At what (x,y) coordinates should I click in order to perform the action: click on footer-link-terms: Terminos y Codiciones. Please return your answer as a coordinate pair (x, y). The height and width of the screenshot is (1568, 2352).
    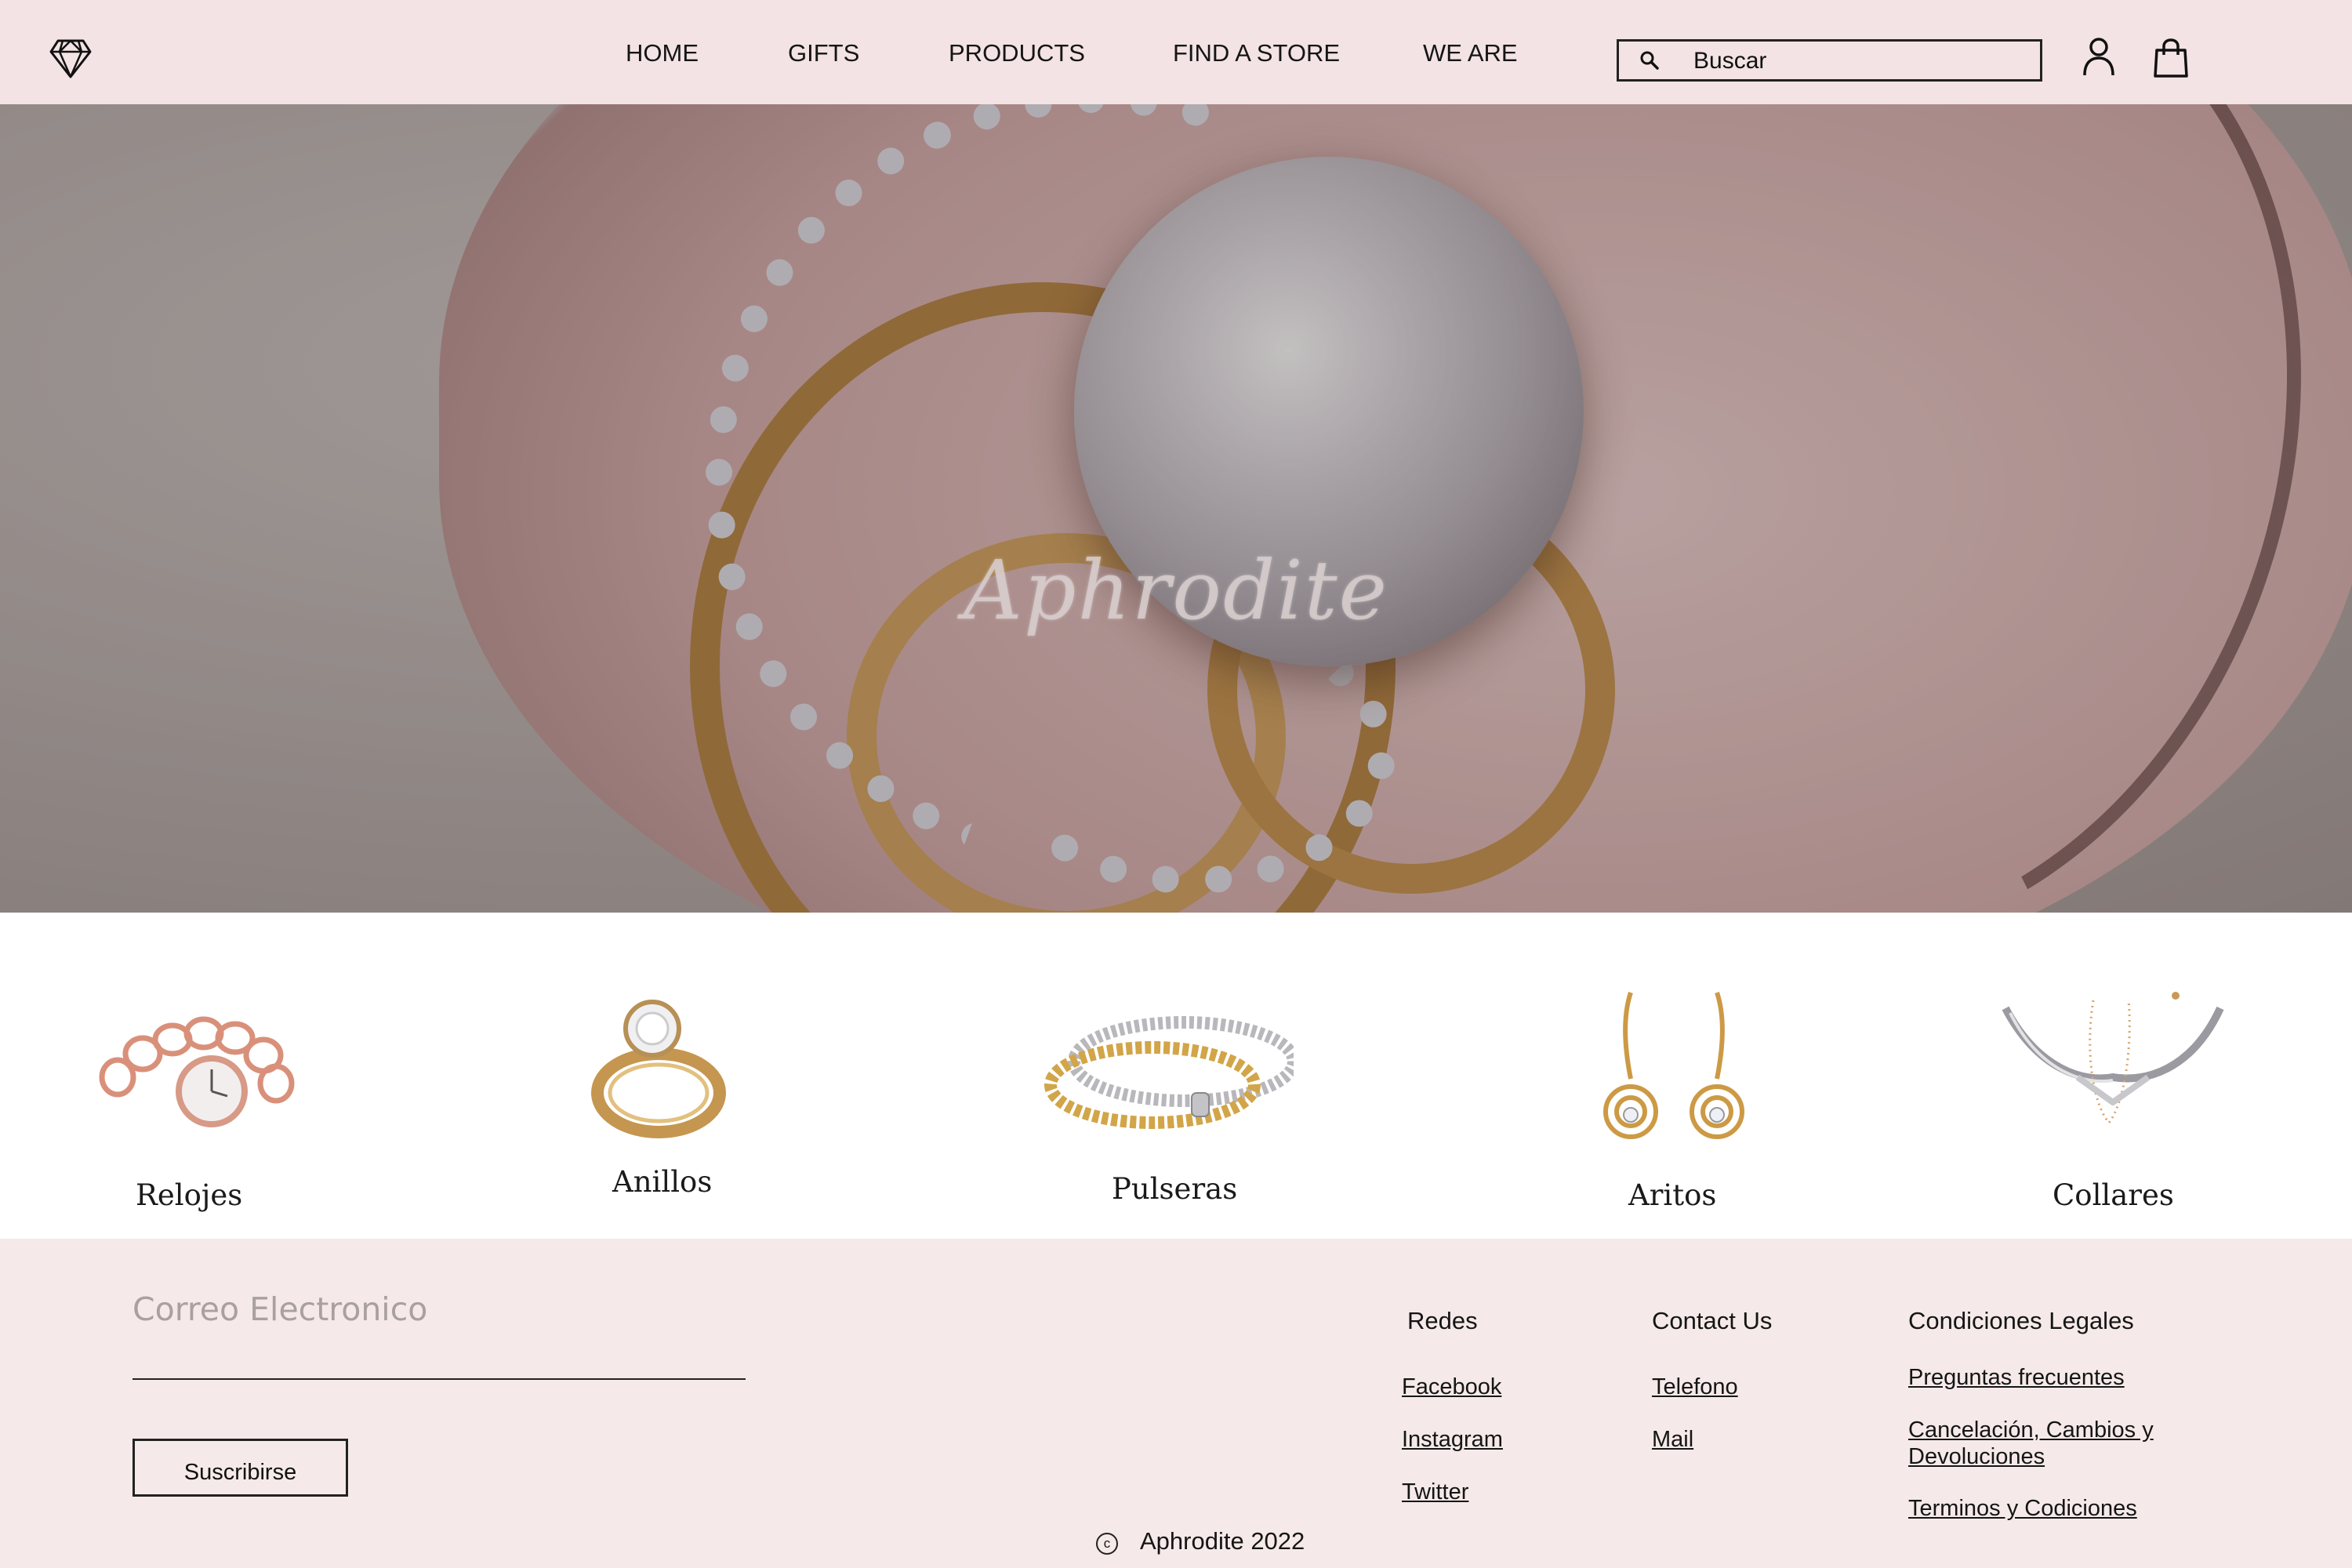
    Looking at the image, I should click on (2023, 1508).